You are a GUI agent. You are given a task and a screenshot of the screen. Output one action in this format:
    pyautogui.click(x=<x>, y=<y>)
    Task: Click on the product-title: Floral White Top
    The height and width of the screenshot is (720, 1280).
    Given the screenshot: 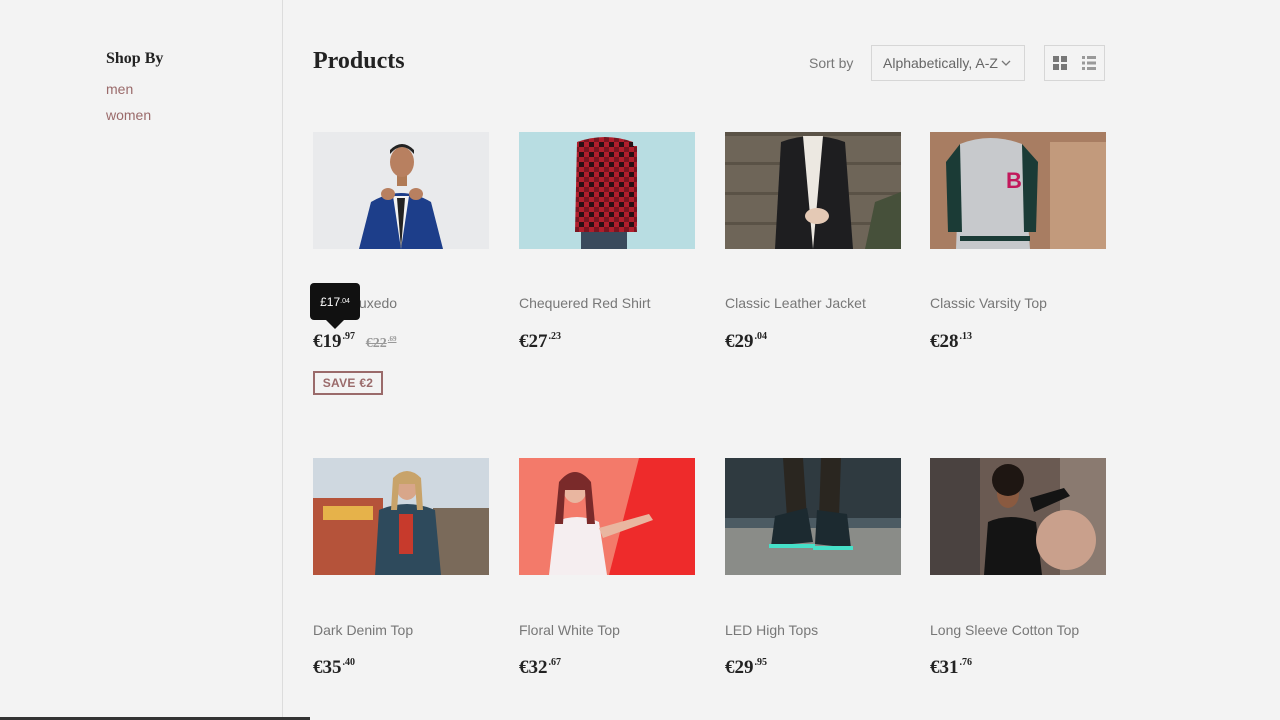 What is the action you would take?
    pyautogui.click(x=569, y=630)
    